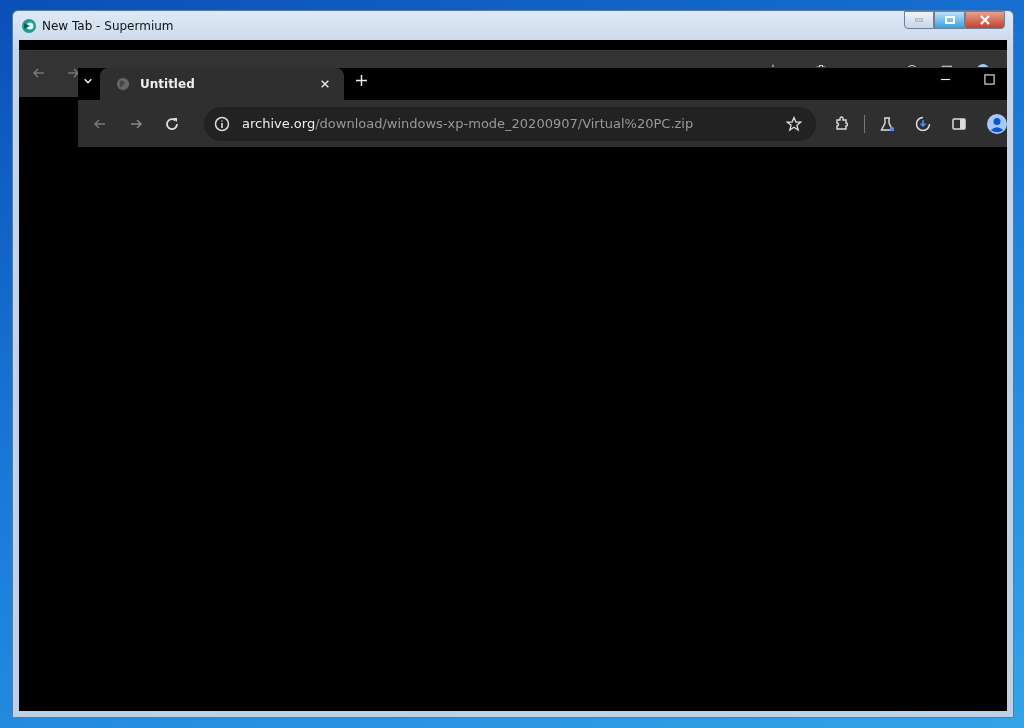  I want to click on browser-tab: Untitled, so click(222, 84).